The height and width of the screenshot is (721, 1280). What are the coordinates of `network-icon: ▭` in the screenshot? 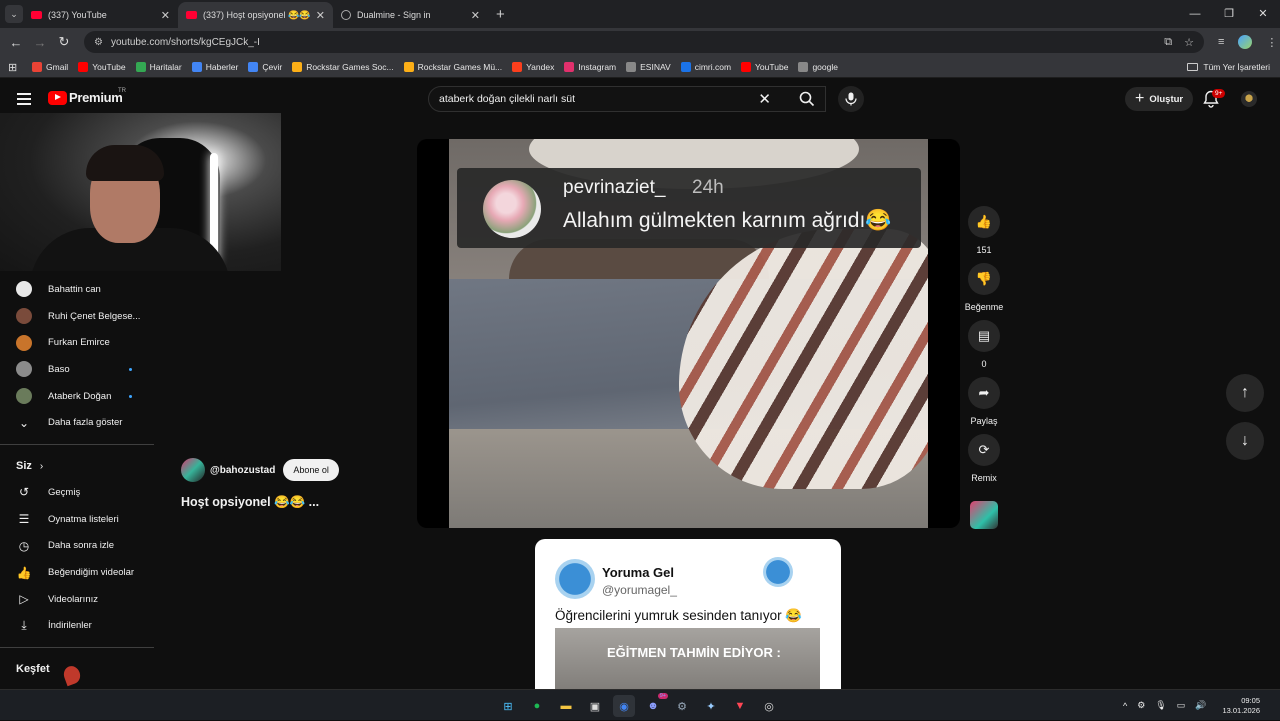 It's located at (1181, 705).